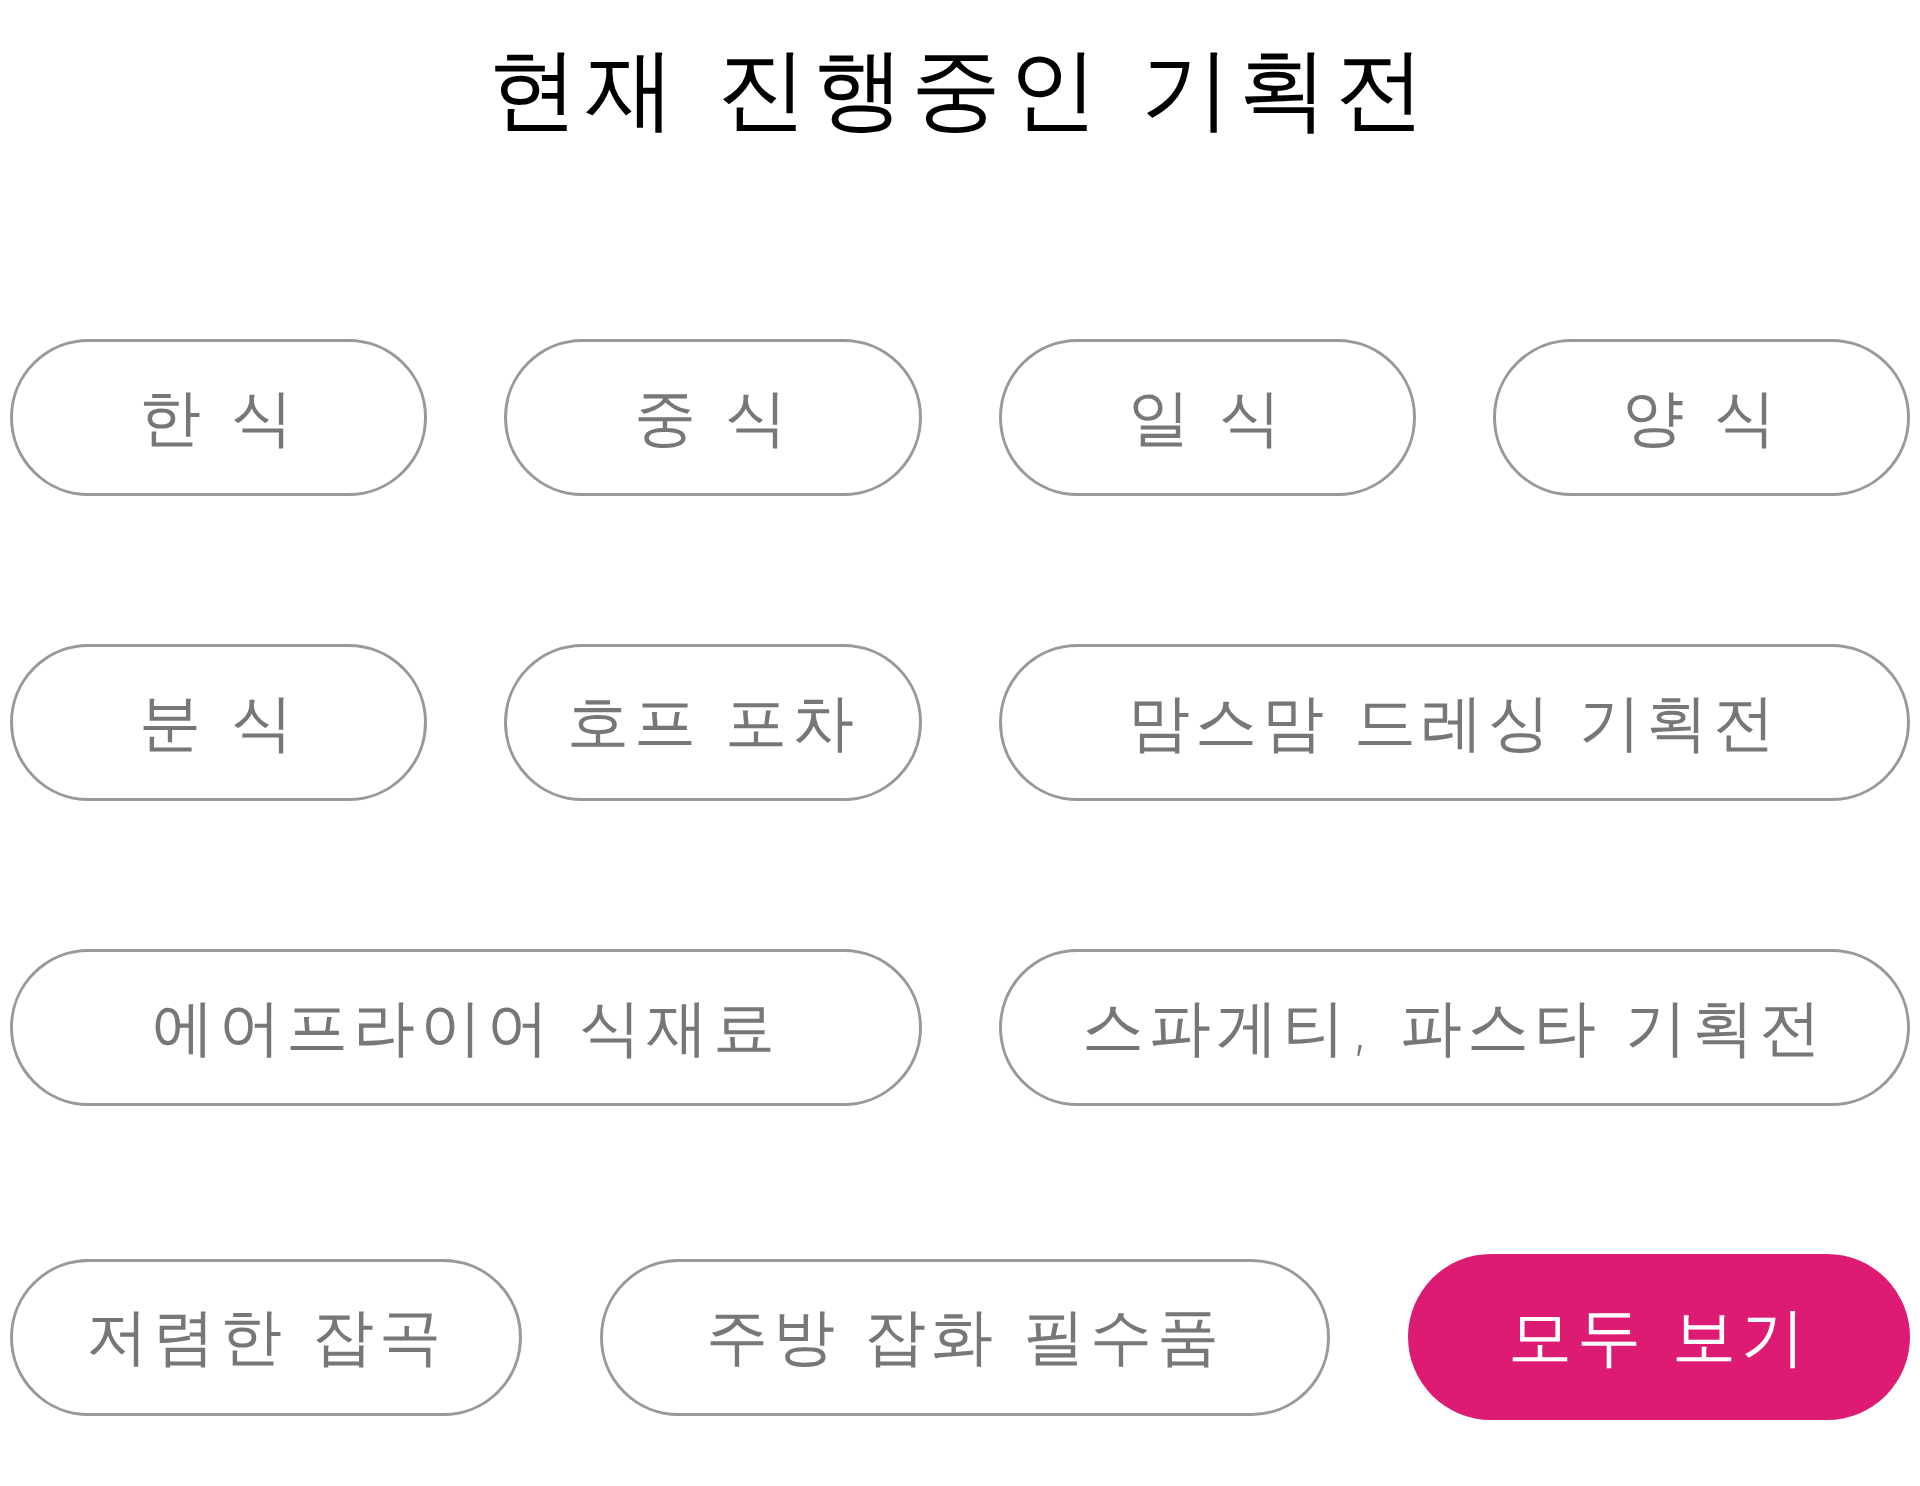 The width and height of the screenshot is (1920, 1486). Describe the element at coordinates (1207, 417) in the screenshot. I see `category-button: 일 식` at that location.